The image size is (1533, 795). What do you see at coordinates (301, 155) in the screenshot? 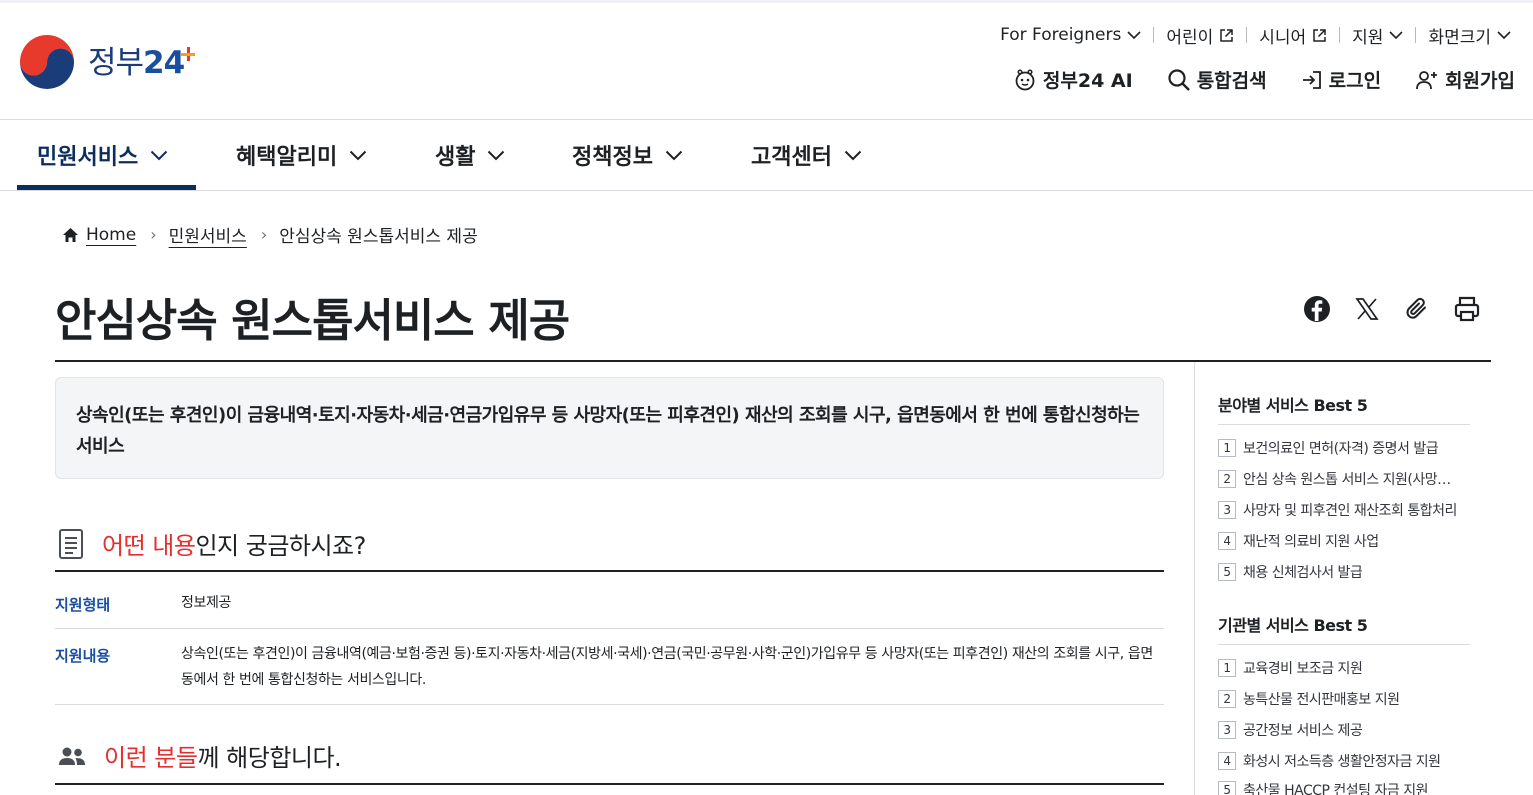
I see `nav-benefits-alert: 혜택알리미` at bounding box center [301, 155].